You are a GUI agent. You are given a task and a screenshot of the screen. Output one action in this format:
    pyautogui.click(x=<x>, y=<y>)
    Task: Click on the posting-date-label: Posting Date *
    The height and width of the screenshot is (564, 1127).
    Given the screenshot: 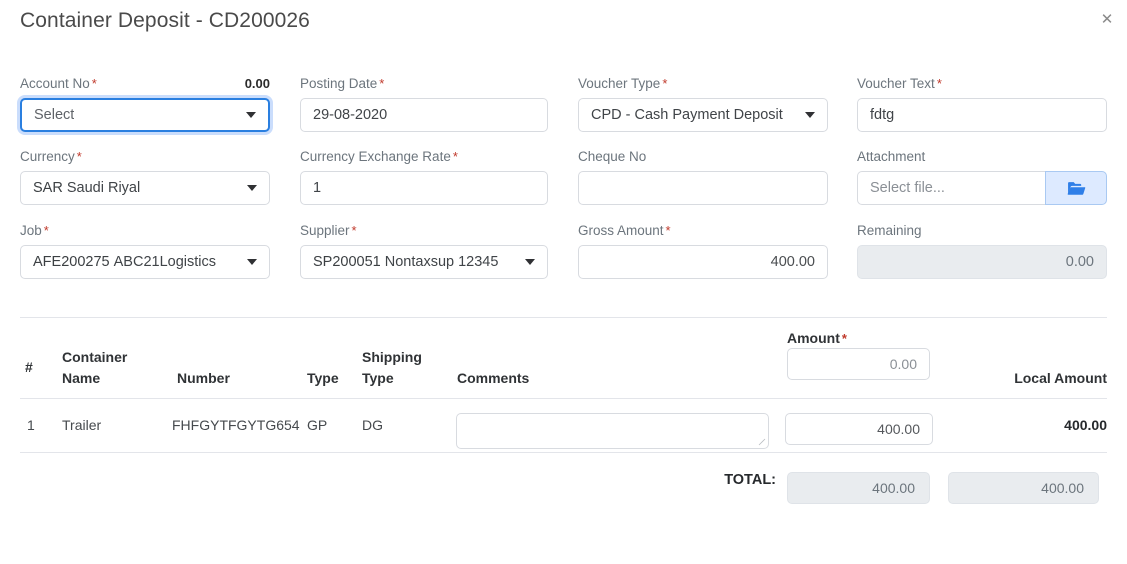 What is the action you would take?
    pyautogui.click(x=342, y=83)
    